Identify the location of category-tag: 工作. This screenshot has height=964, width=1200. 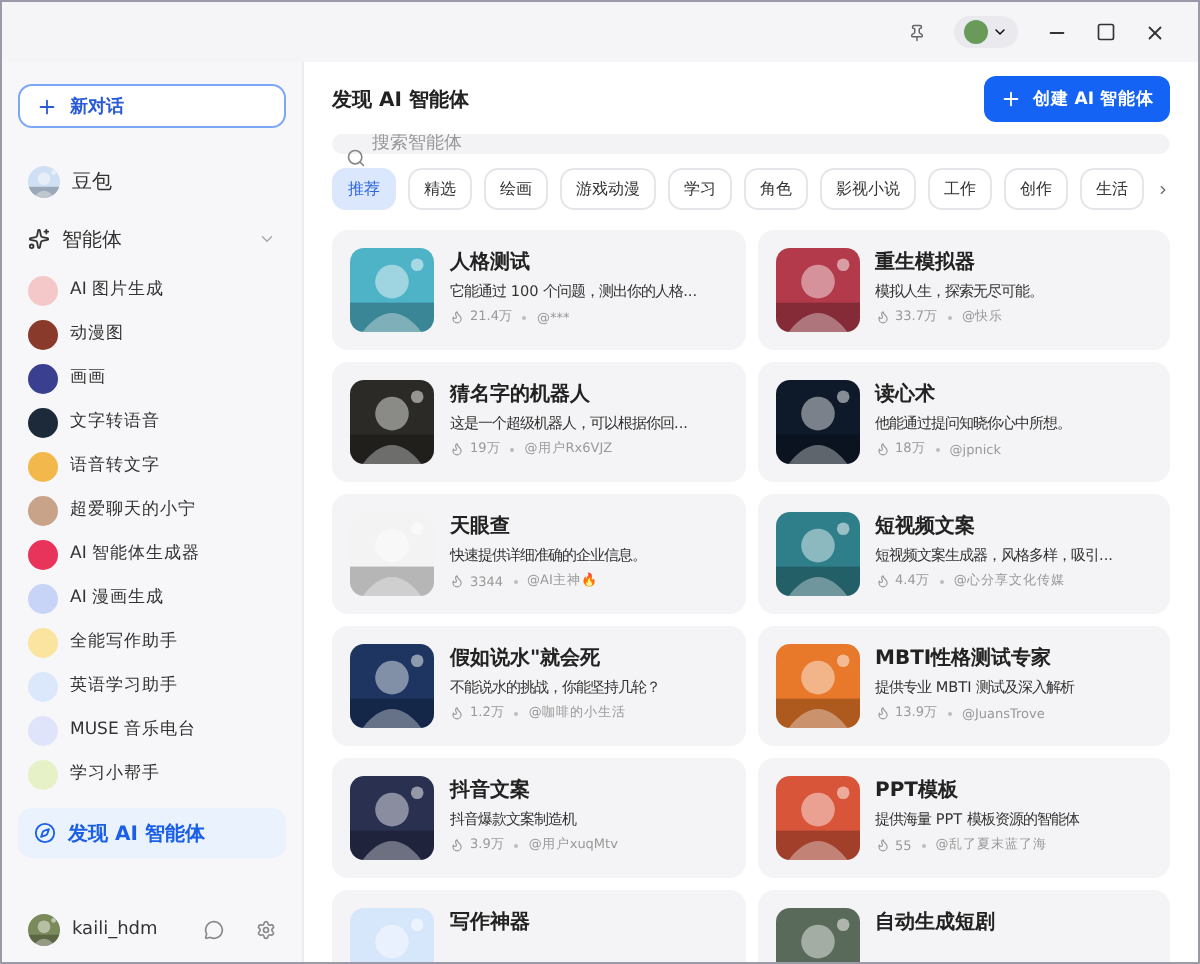
(960, 189).